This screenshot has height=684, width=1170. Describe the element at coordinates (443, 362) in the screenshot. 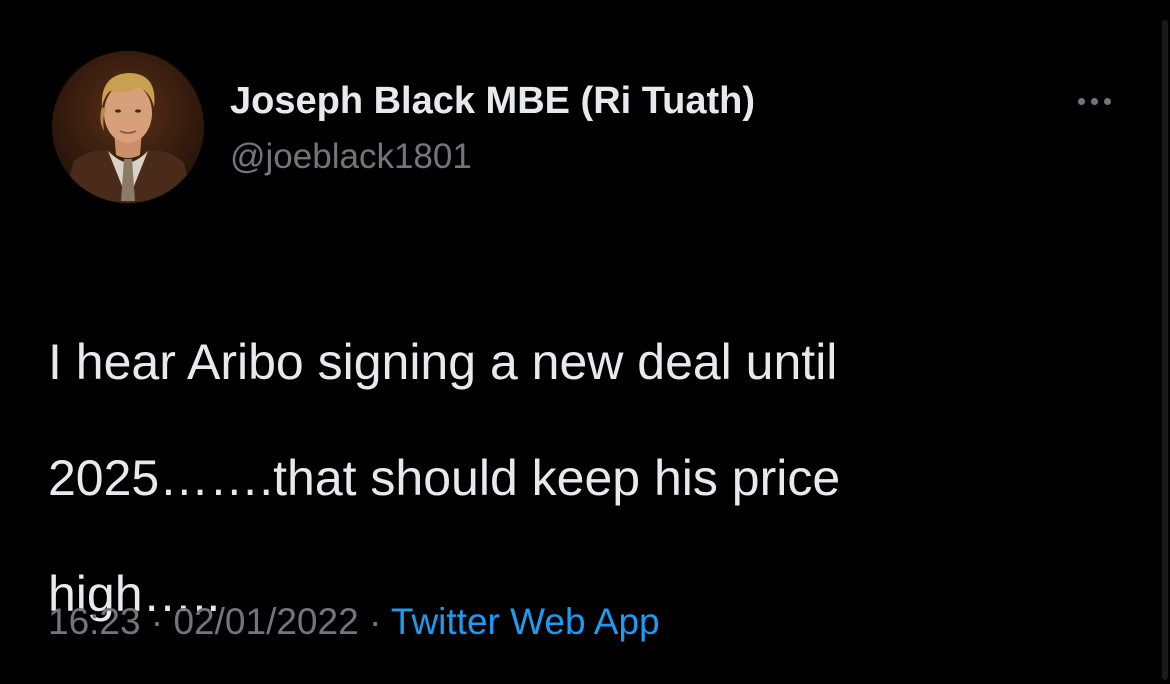

I see `tweet-text-line: I hear Aribo signing a new deal until` at that location.